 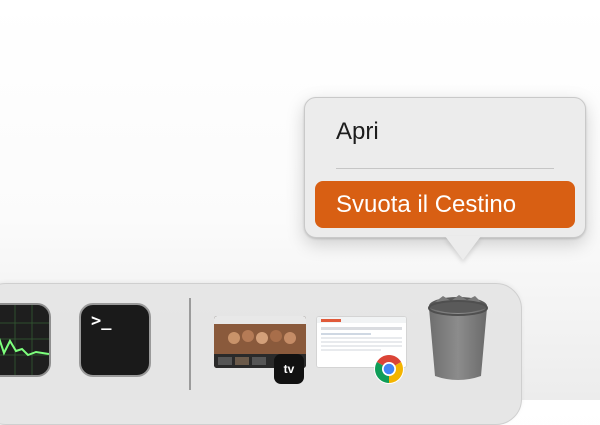 What do you see at coordinates (445, 204) in the screenshot?
I see `menu-item-empty-trash: Svuota il Cestino` at bounding box center [445, 204].